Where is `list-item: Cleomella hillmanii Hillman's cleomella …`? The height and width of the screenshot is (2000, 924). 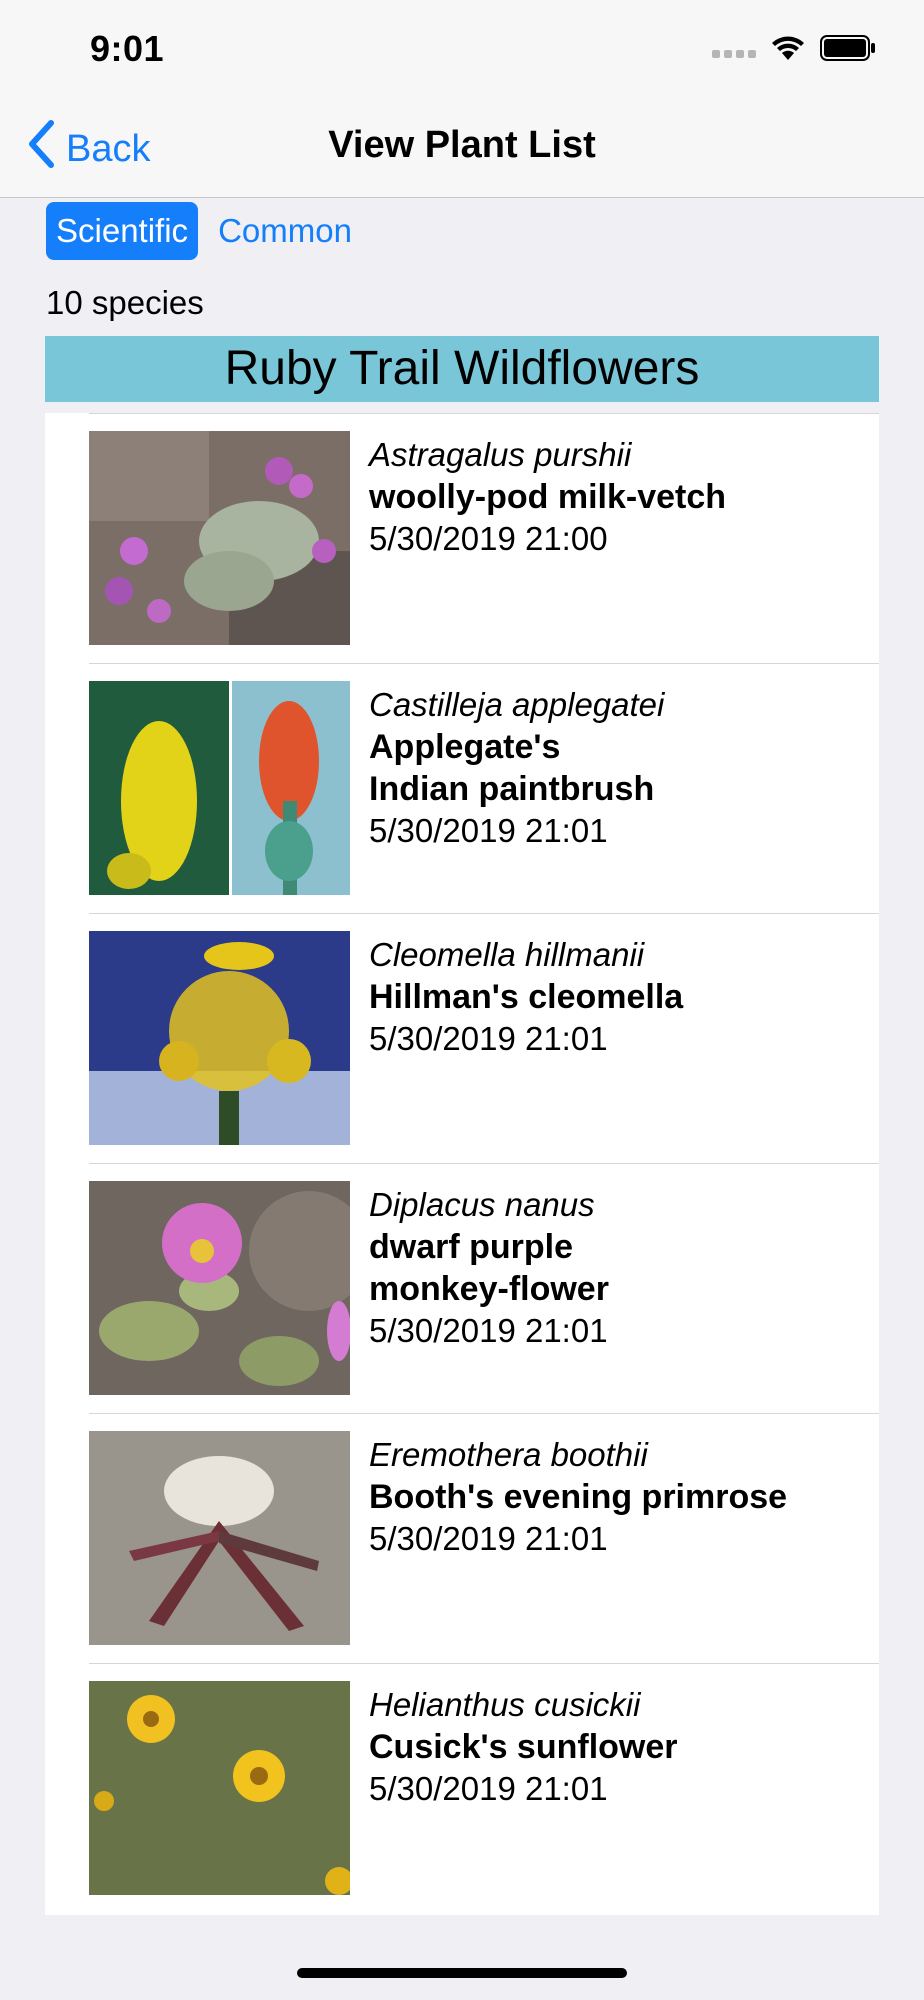 list-item: Cleomella hillmanii Hillman's cleomella … is located at coordinates (484, 1038).